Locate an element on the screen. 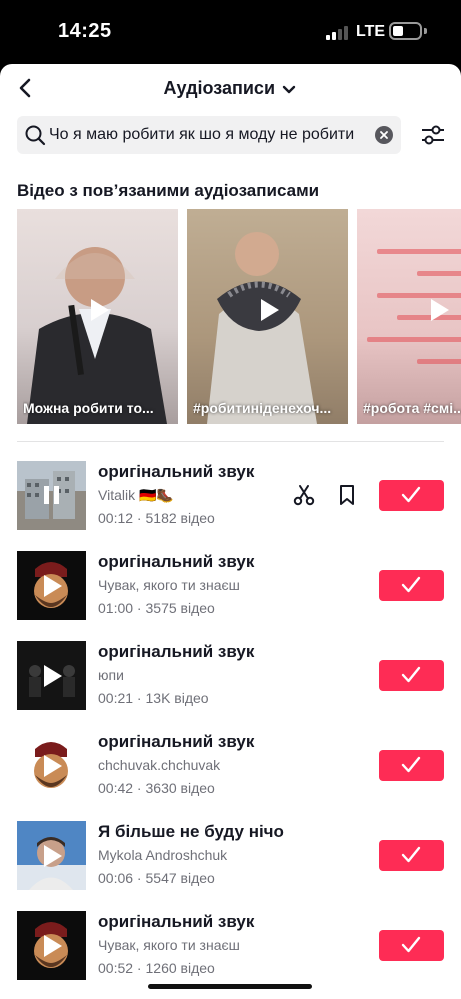 Image resolution: width=461 pixels, height=999 pixels. header: Аудіозаписи is located at coordinates (230, 88).